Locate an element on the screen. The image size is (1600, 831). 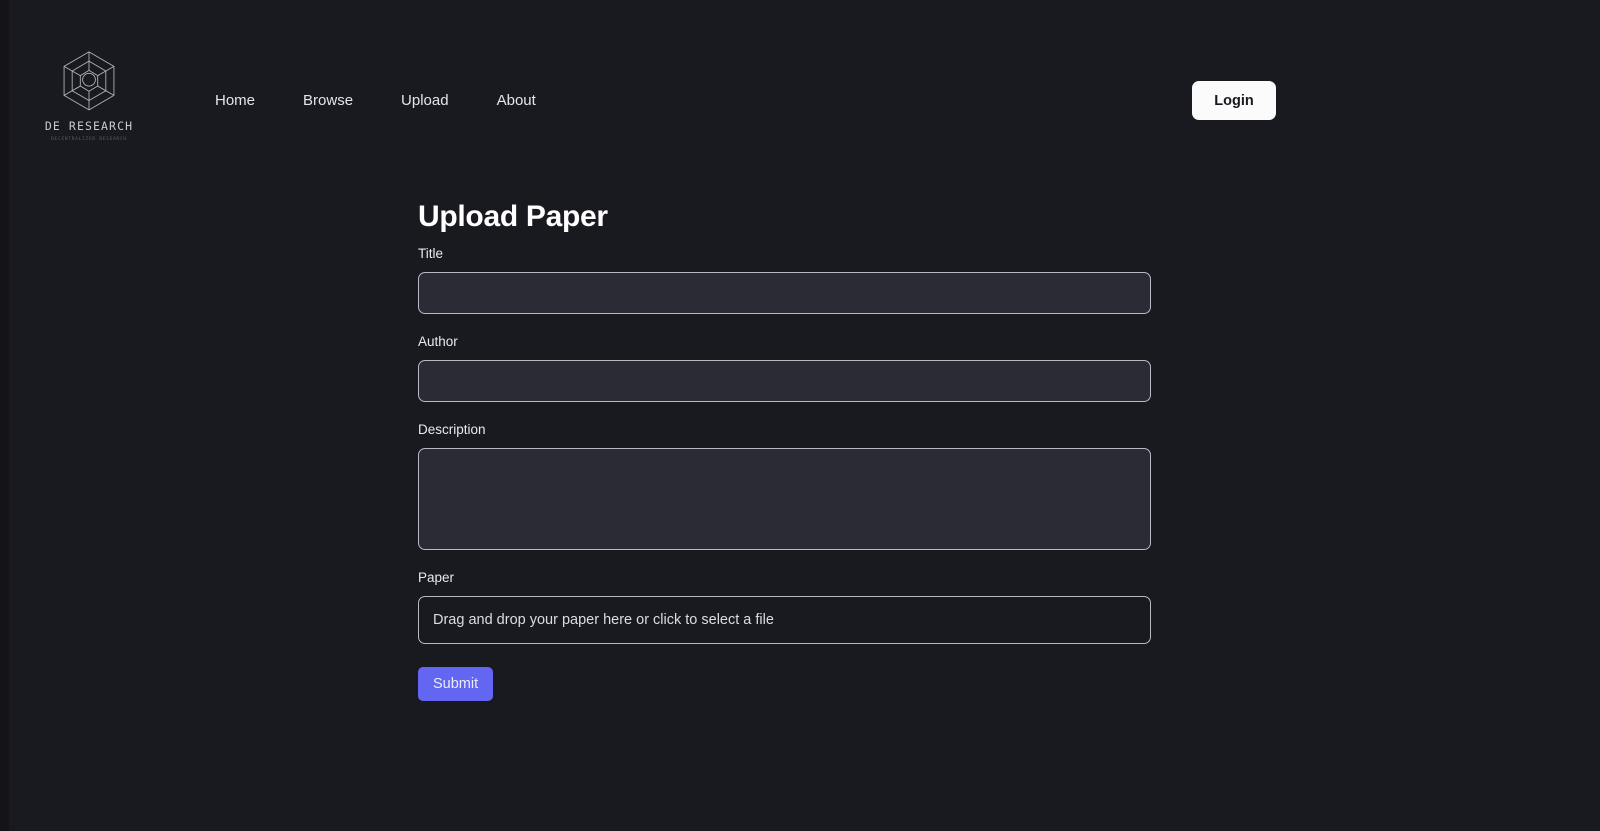
field-title: Title is located at coordinates (784, 279).